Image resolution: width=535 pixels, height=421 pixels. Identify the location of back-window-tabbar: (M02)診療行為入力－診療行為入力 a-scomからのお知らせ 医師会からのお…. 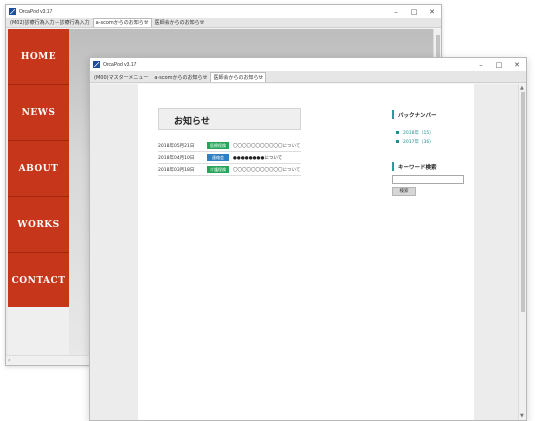
(223, 23).